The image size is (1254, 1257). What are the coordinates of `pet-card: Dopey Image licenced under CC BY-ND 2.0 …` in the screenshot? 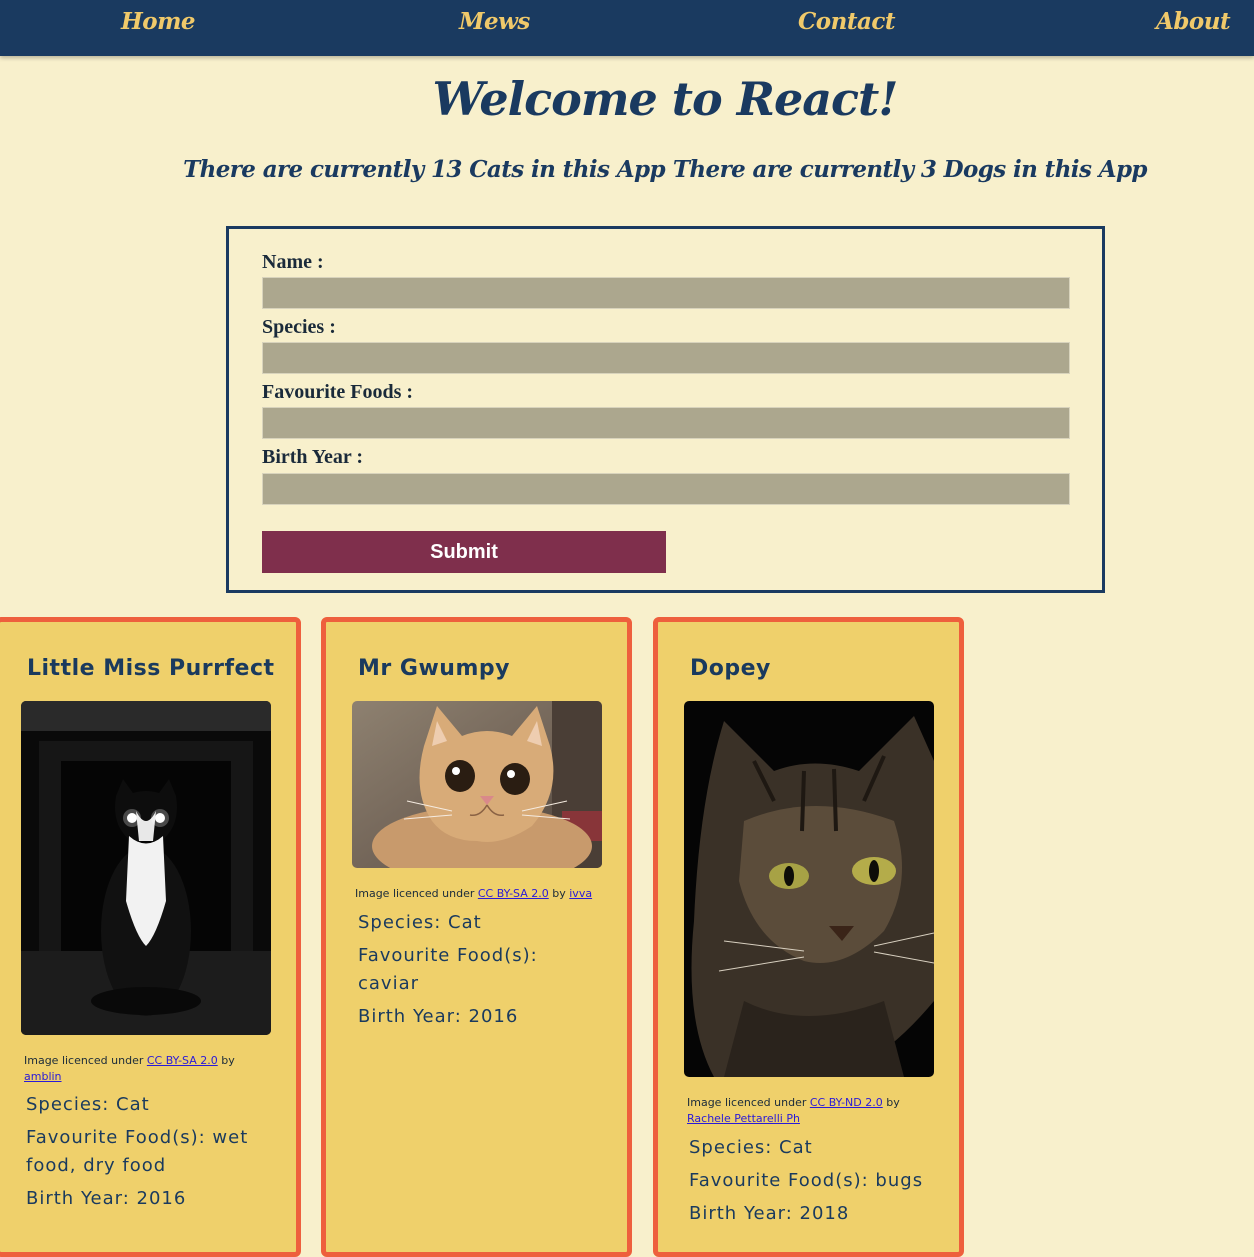 It's located at (808, 937).